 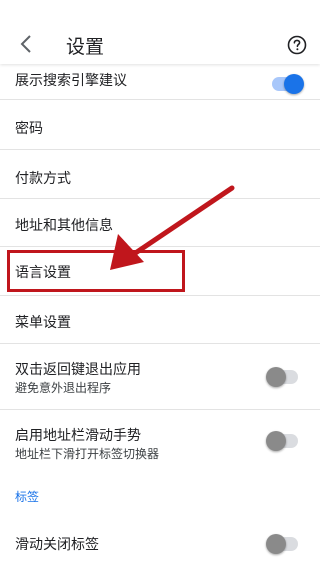 I want to click on back-button, so click(x=26, y=46).